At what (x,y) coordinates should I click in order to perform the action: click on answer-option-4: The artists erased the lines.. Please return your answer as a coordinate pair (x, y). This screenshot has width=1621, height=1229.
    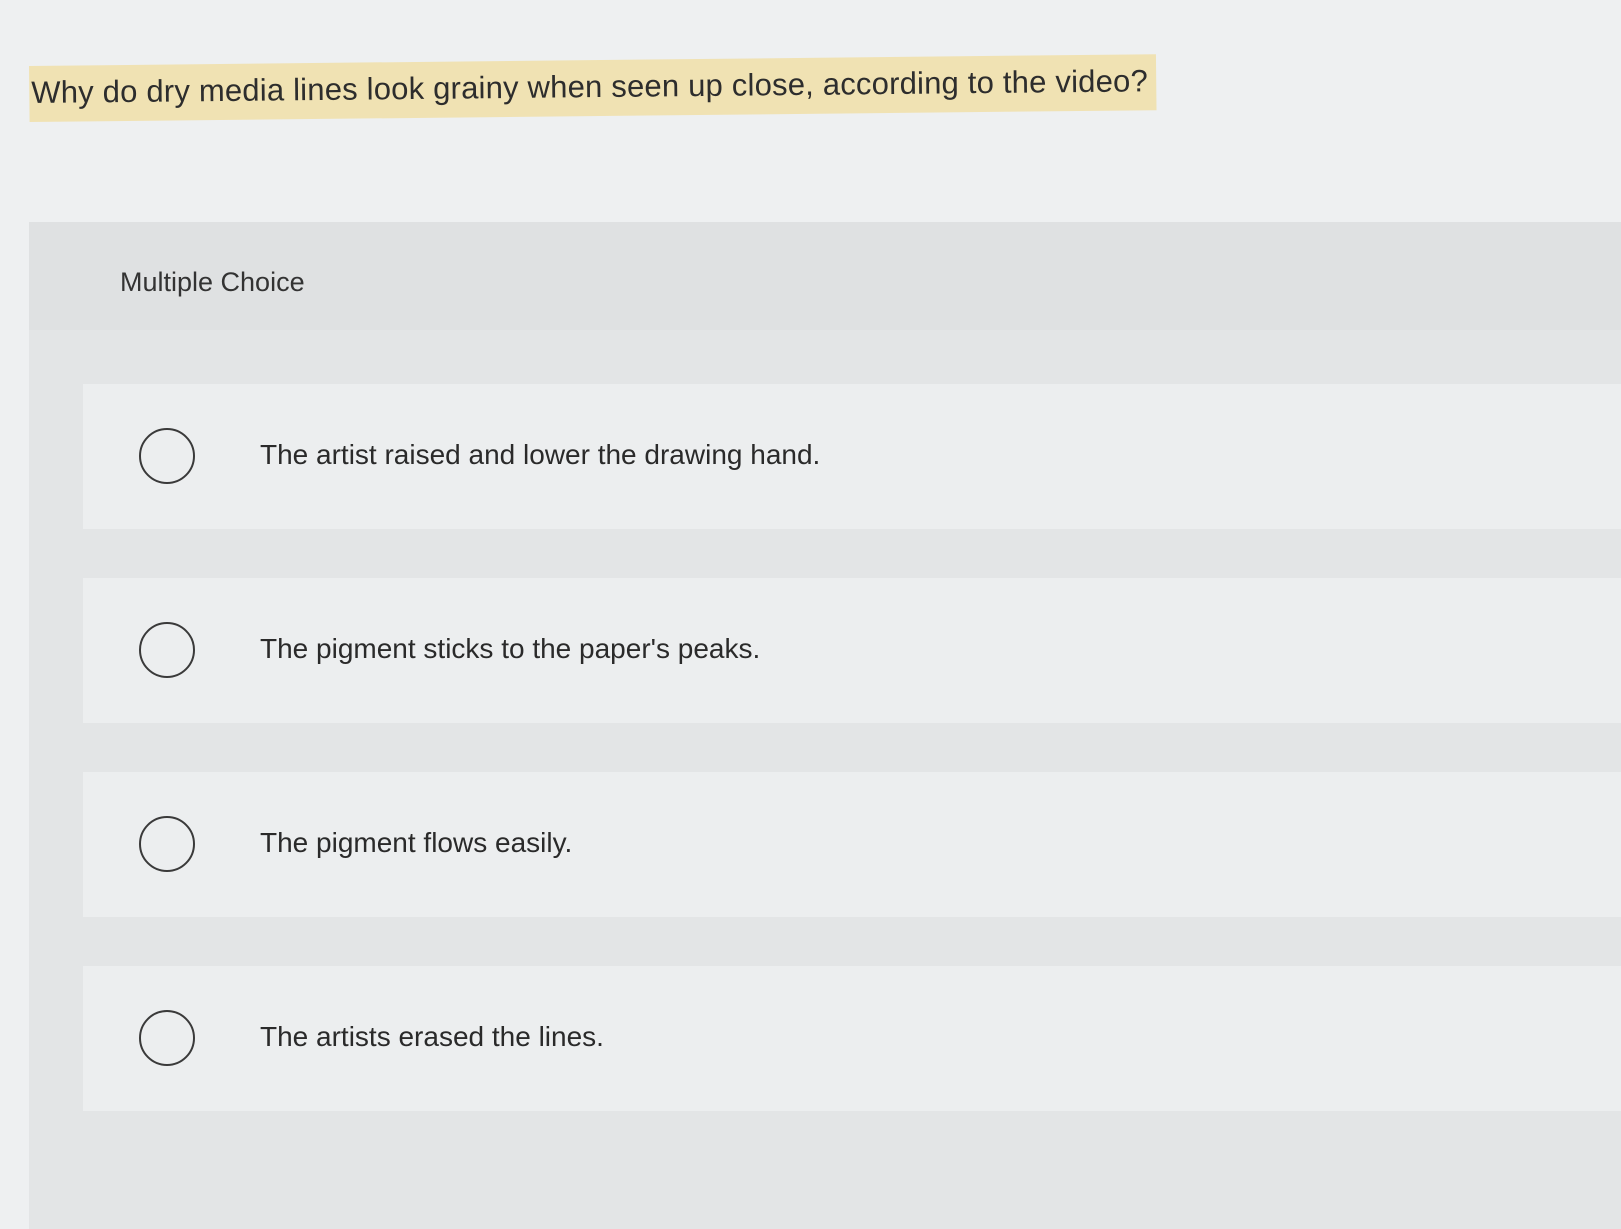
    Looking at the image, I should click on (852, 1038).